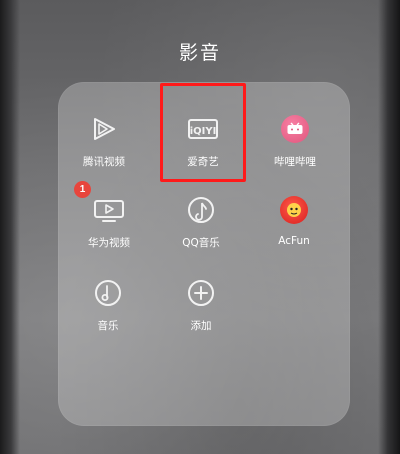 Image resolution: width=400 pixels, height=454 pixels. What do you see at coordinates (295, 162) in the screenshot?
I see `app-label: 哔哩哔哩` at bounding box center [295, 162].